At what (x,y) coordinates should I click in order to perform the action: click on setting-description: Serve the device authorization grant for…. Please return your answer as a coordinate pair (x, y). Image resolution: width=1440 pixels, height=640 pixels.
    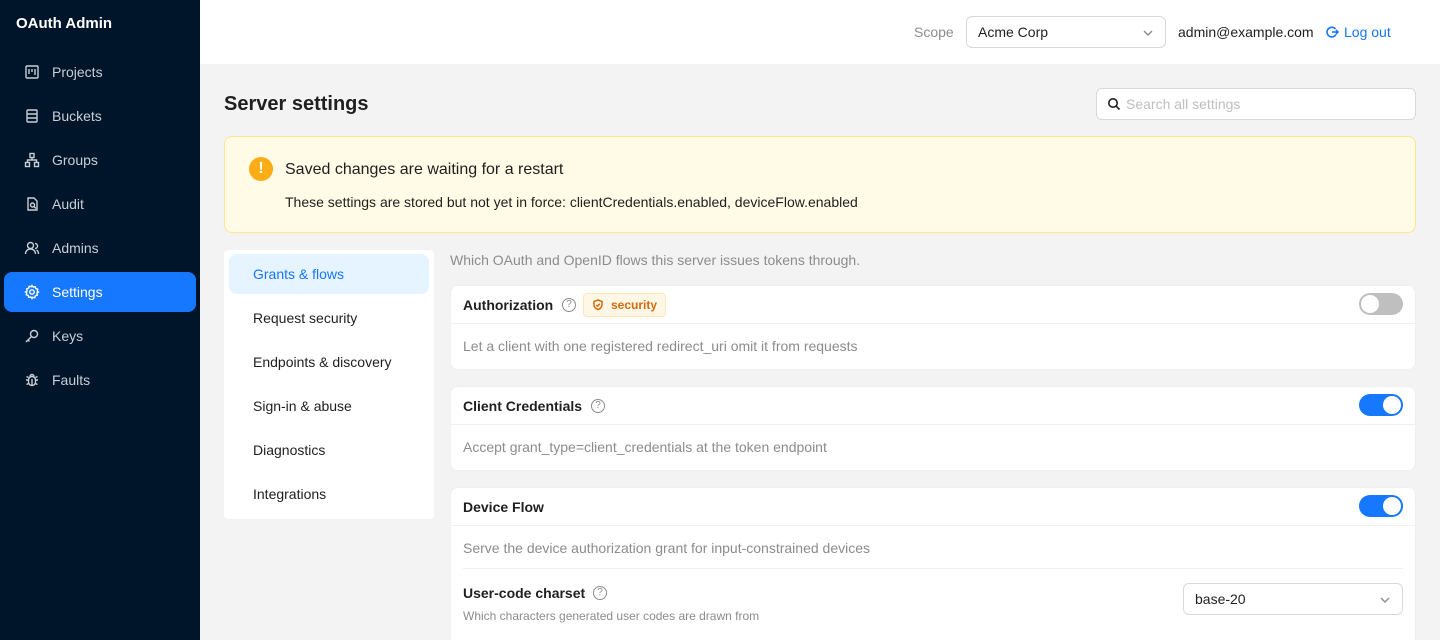
    Looking at the image, I should click on (667, 548).